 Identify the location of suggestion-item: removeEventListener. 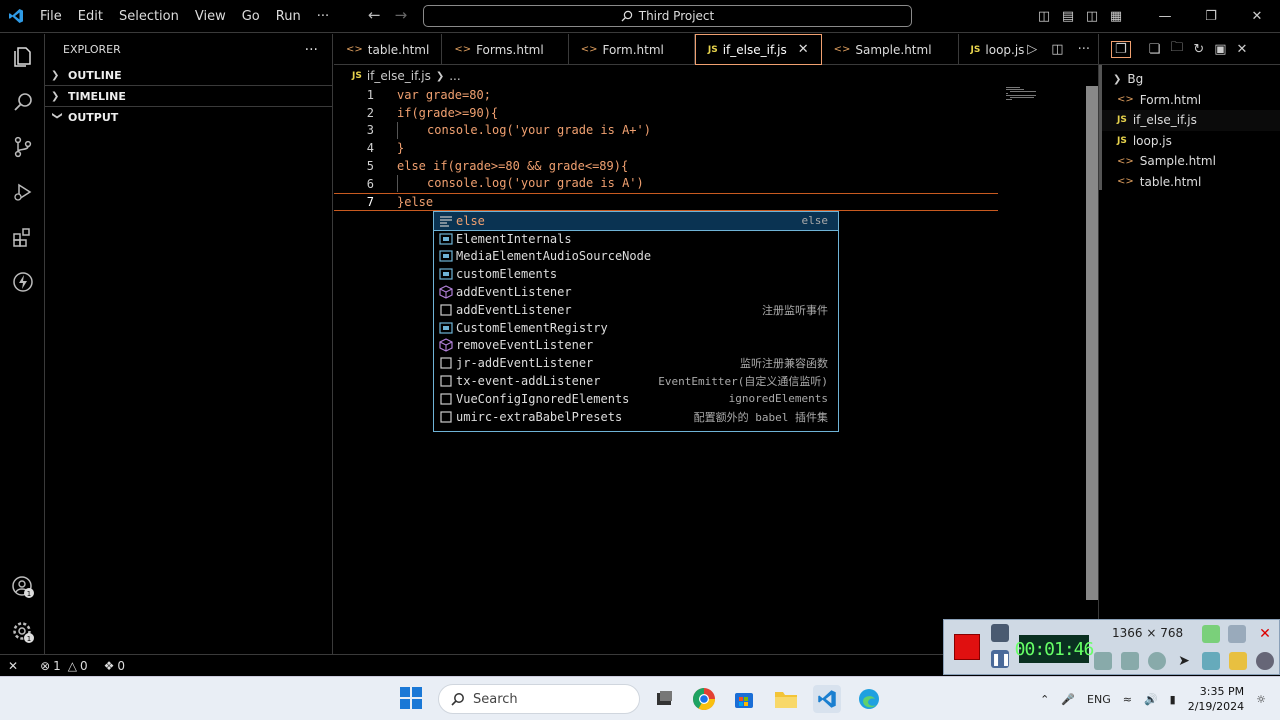
(636, 346).